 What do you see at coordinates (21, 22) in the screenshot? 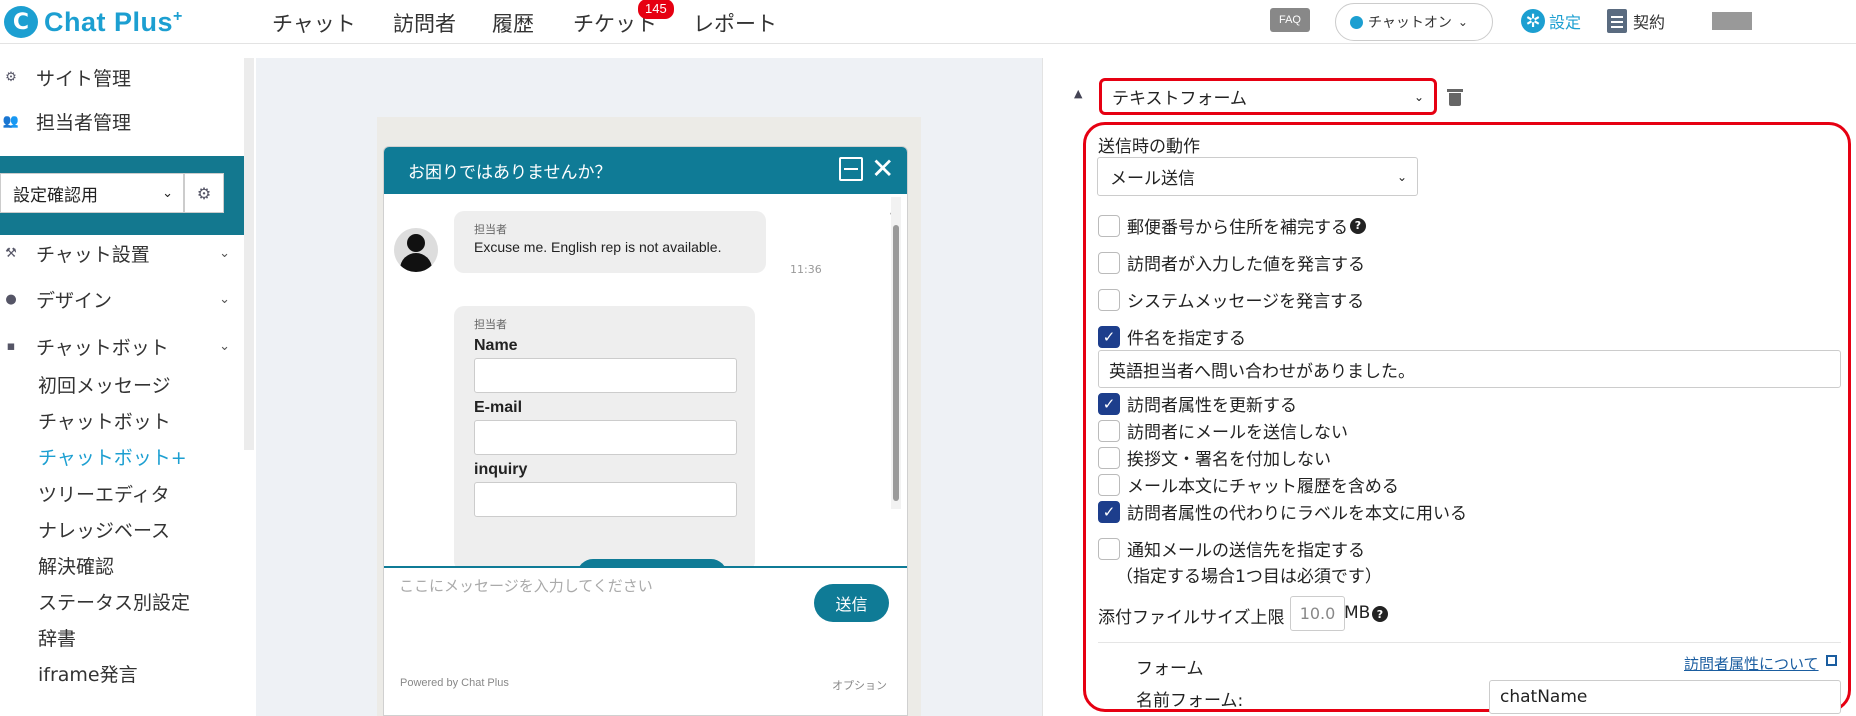
I see `chat-bubble-icon: C` at bounding box center [21, 22].